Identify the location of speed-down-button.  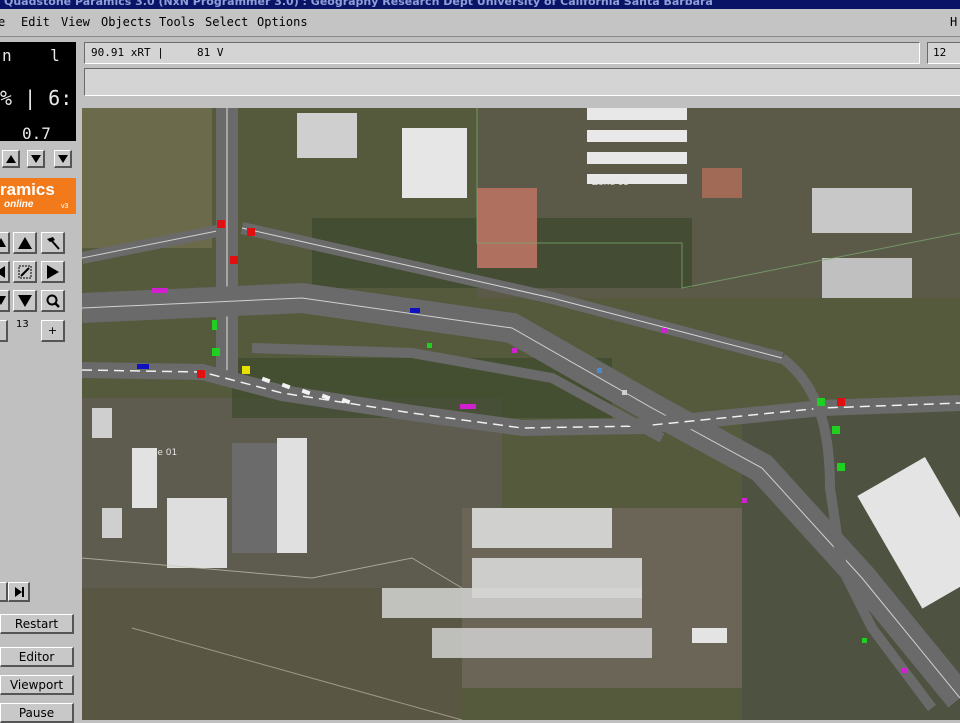
(63, 159).